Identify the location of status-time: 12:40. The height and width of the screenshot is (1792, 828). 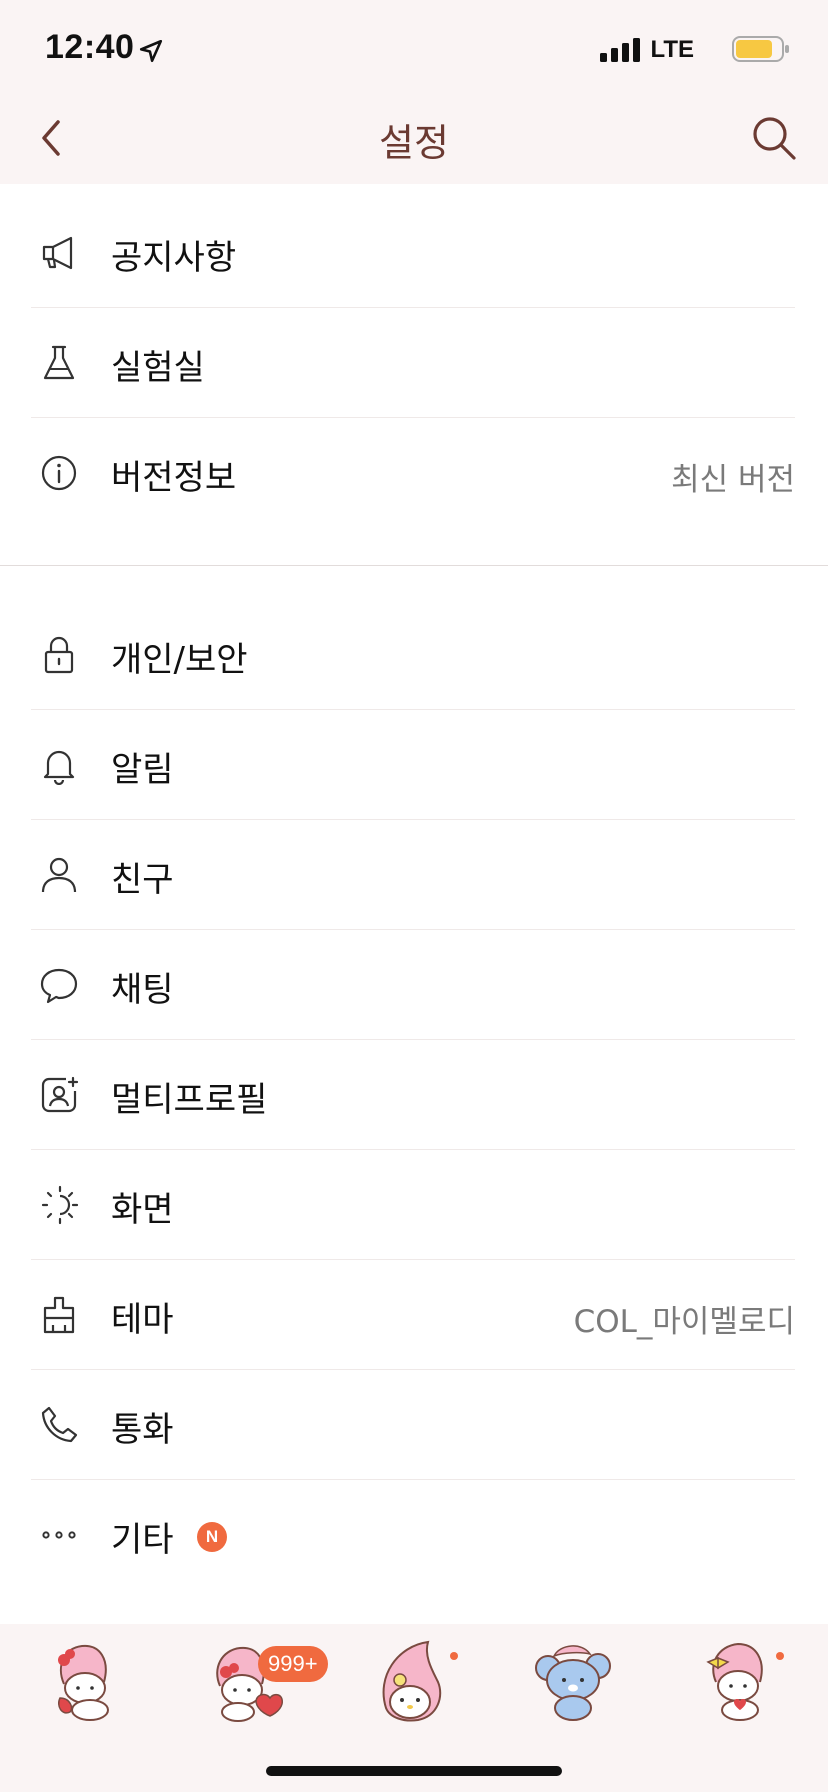
(90, 47).